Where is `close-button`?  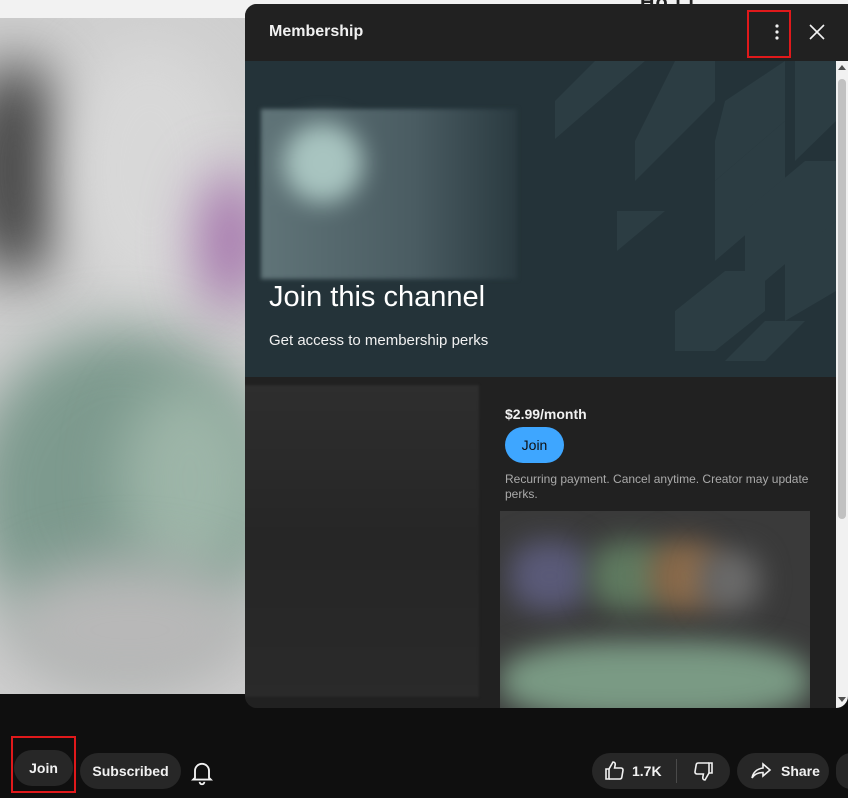 close-button is located at coordinates (817, 32).